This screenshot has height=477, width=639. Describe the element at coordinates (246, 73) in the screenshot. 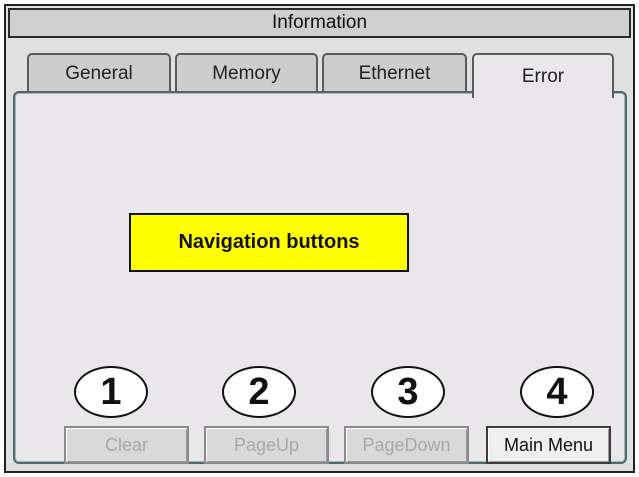

I see `tab-memory: Memory` at that location.